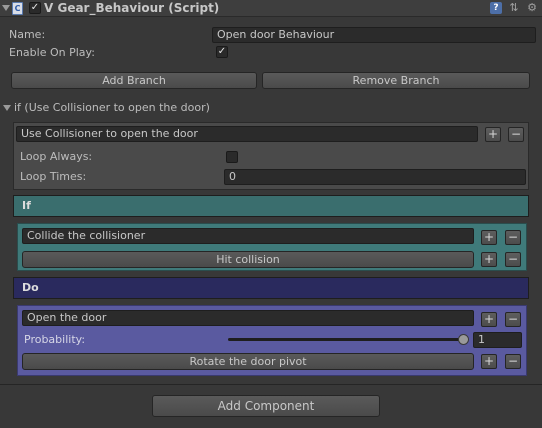  I want to click on loop-times-label: Loop Times:, so click(53, 176).